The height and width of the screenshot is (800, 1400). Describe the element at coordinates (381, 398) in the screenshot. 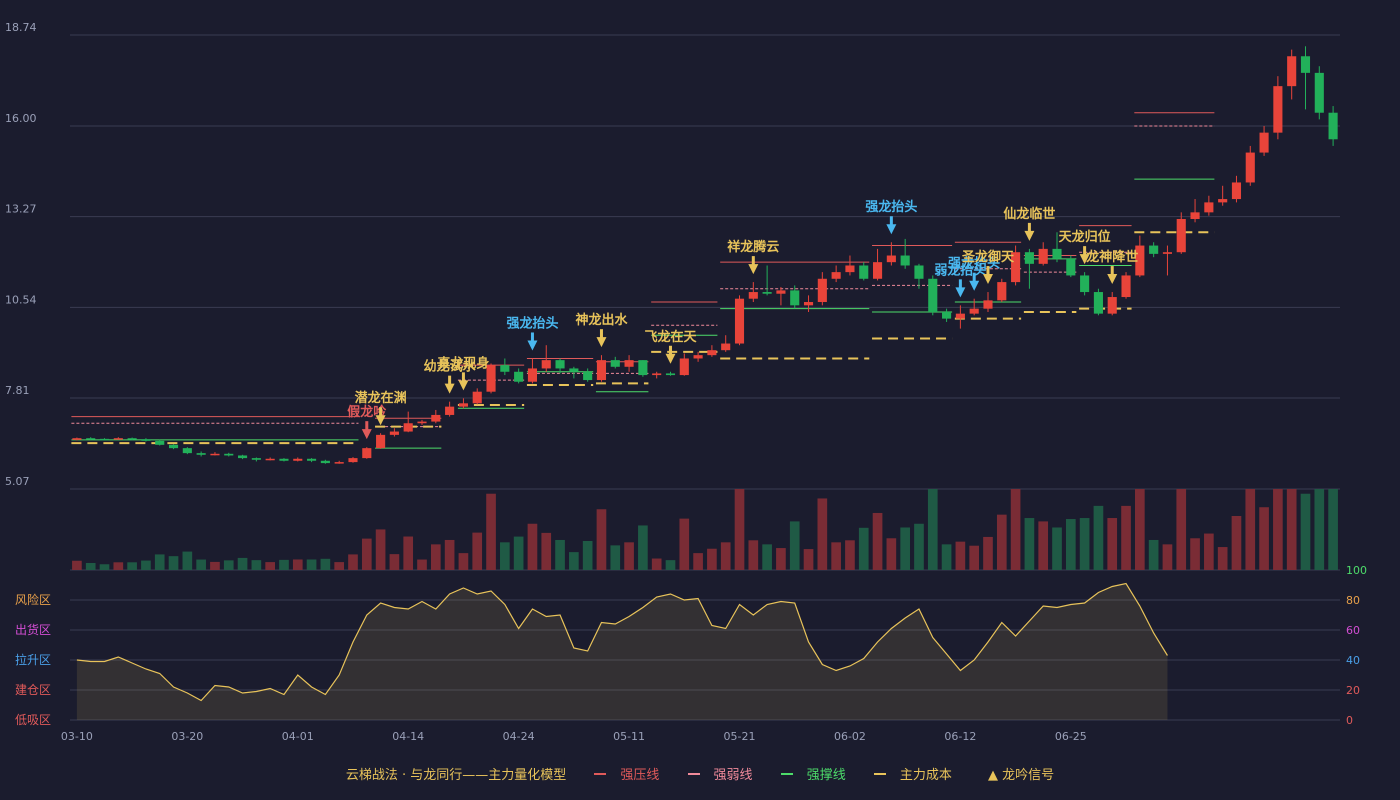

I see `signal-label: 潜龙在渊` at that location.